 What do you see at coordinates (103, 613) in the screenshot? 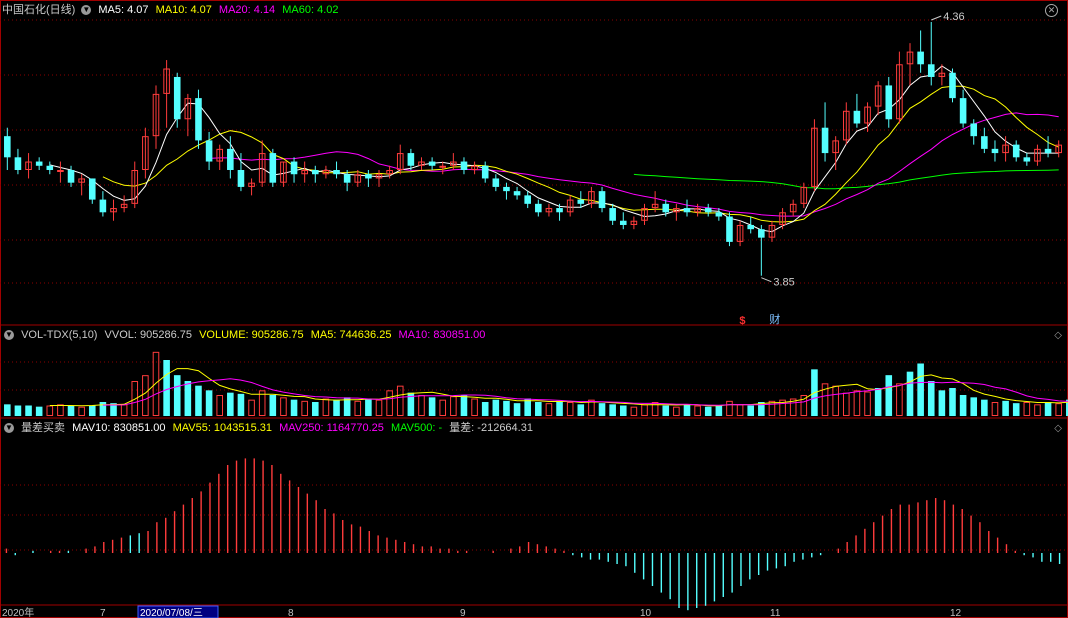
I see `x-tick-label-1: 7` at bounding box center [103, 613].